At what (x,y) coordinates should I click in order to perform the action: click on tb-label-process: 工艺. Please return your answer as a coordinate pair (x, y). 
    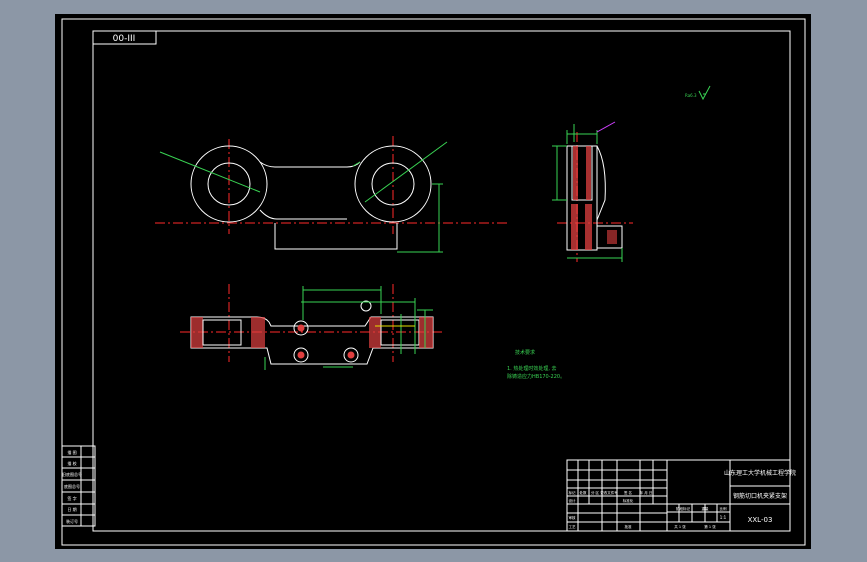
    Looking at the image, I should click on (573, 526).